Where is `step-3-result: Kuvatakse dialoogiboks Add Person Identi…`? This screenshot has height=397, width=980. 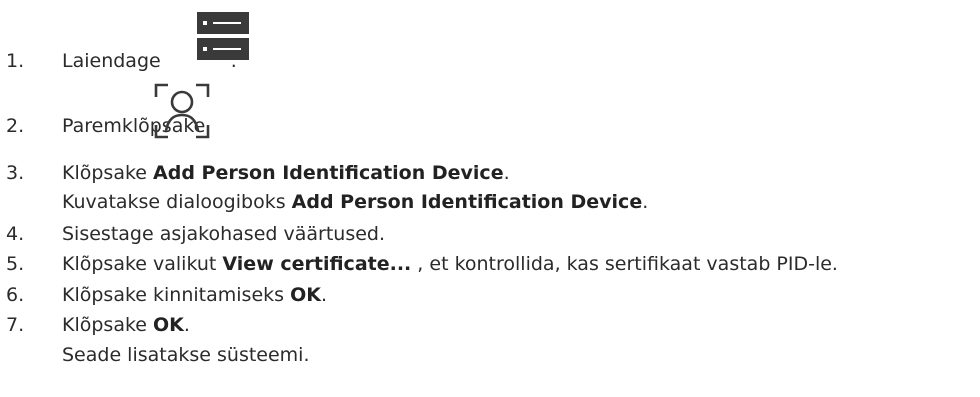 step-3-result: Kuvatakse dialoogiboks Add Person Identi… is located at coordinates (355, 202).